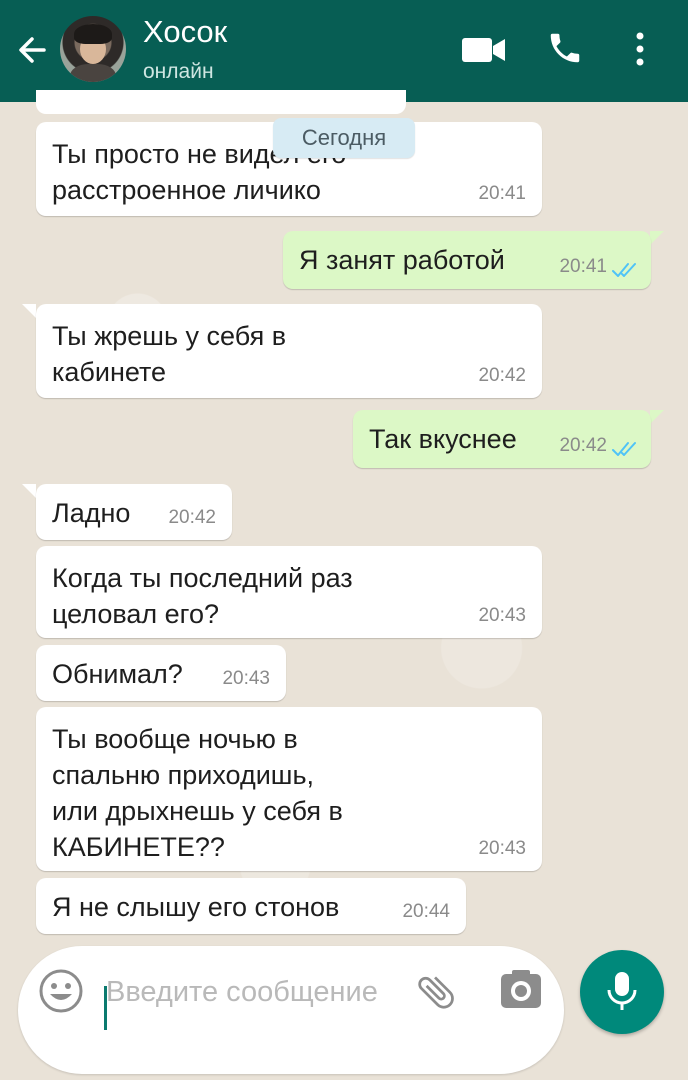 The width and height of the screenshot is (688, 1080). Describe the element at coordinates (436, 992) in the screenshot. I see `paperclip-icon` at that location.